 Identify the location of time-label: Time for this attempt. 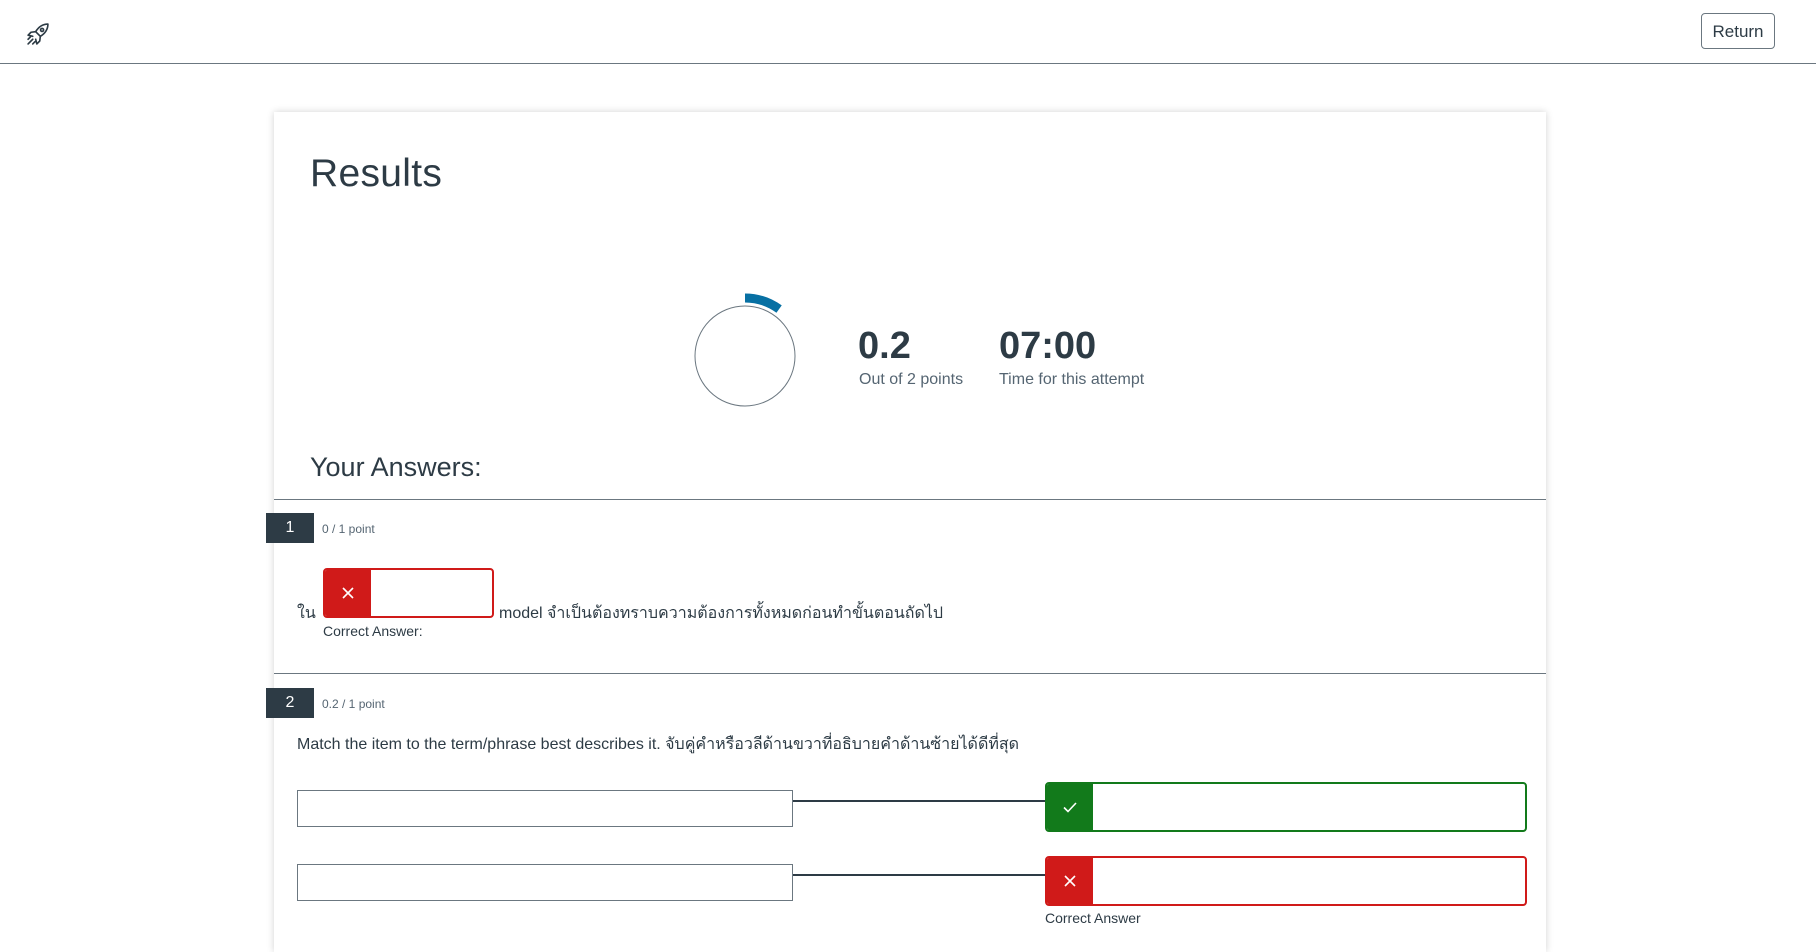
(1072, 379).